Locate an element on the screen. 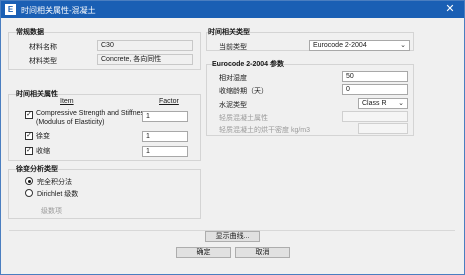 The image size is (465, 275). material-type-label: 材料类型 is located at coordinates (43, 61).